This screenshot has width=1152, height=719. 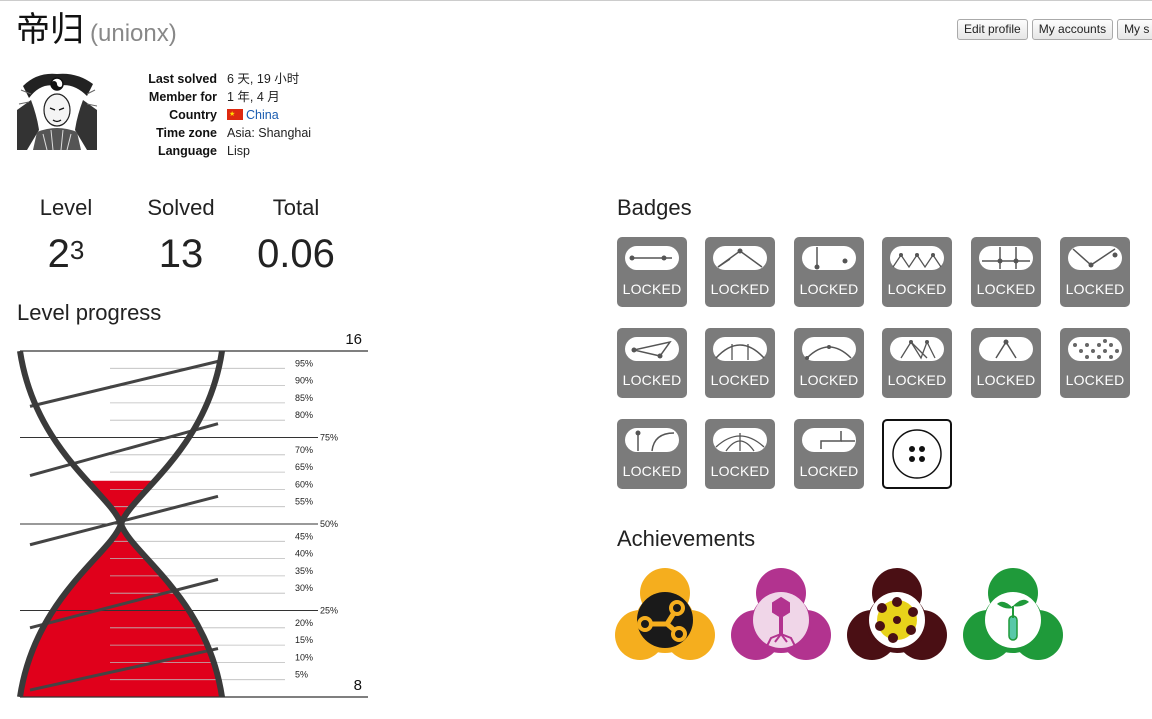 What do you see at coordinates (262, 115) in the screenshot?
I see `country-link: China` at bounding box center [262, 115].